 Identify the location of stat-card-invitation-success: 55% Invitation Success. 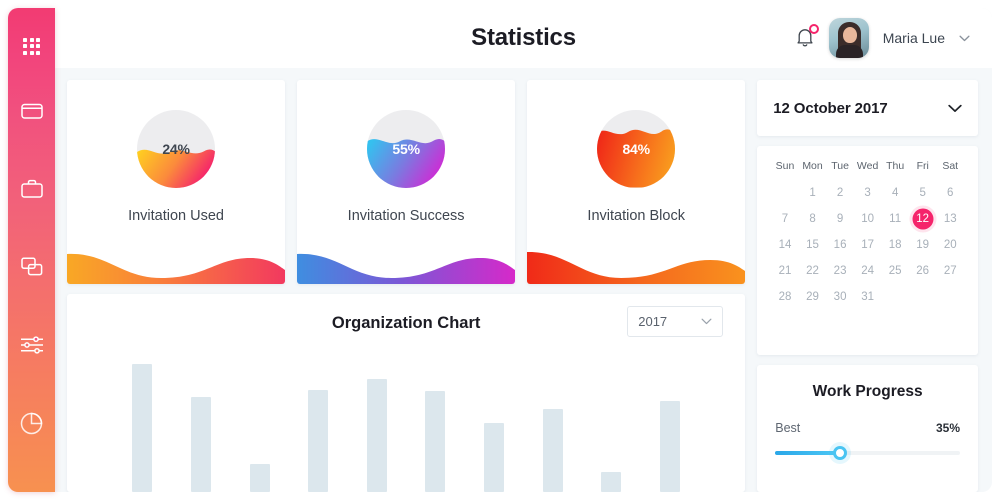
(406, 182).